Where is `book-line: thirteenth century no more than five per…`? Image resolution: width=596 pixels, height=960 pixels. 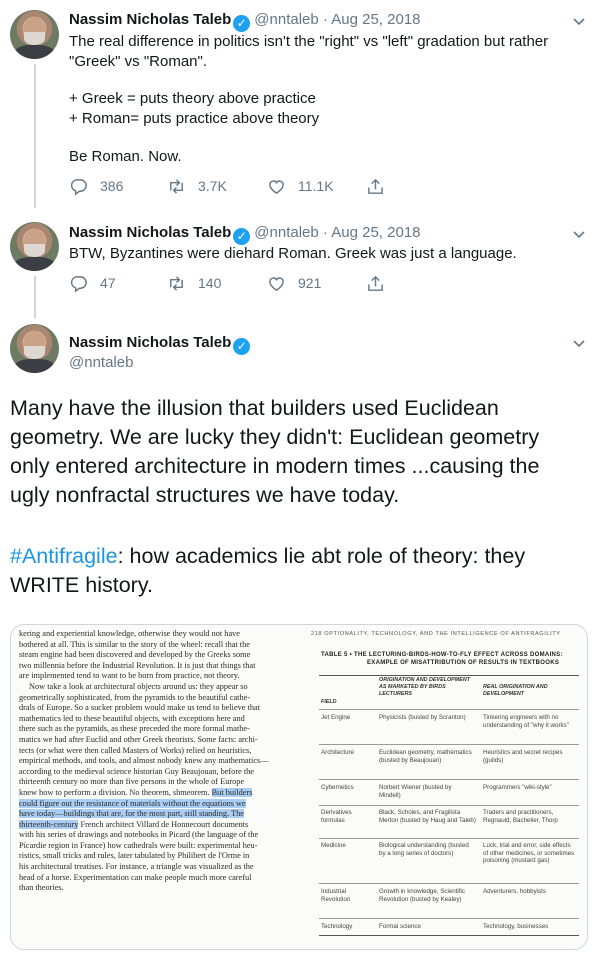
book-line: thirteenth century no more than five per… is located at coordinates (132, 782).